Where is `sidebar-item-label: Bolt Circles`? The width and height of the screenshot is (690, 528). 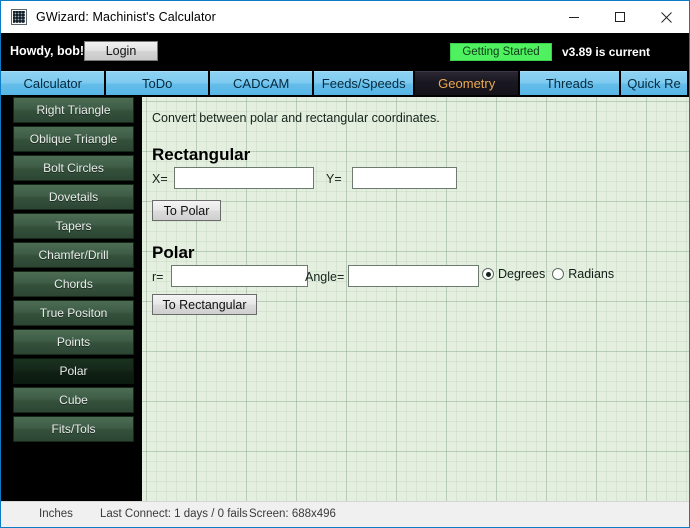
sidebar-item-label: Bolt Circles is located at coordinates (73, 168).